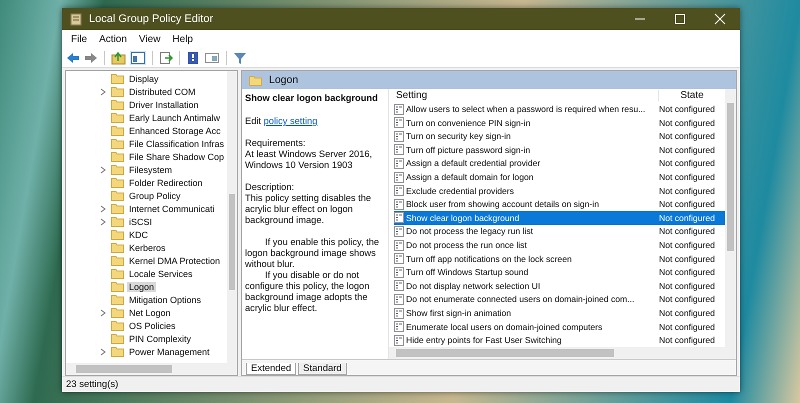  What do you see at coordinates (559, 218) in the screenshot?
I see `table-row: Show clear logon background Not configured` at bounding box center [559, 218].